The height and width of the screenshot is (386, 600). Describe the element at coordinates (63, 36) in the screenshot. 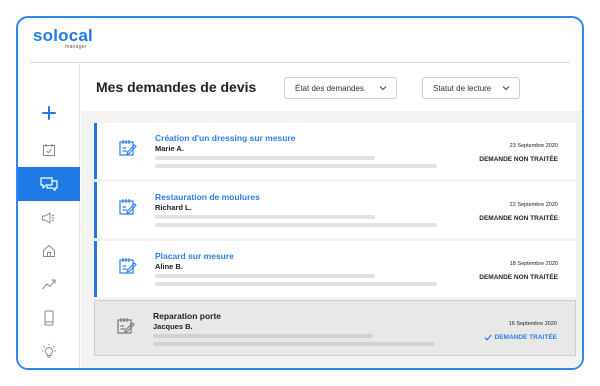

I see `brand-logo: solocal` at that location.